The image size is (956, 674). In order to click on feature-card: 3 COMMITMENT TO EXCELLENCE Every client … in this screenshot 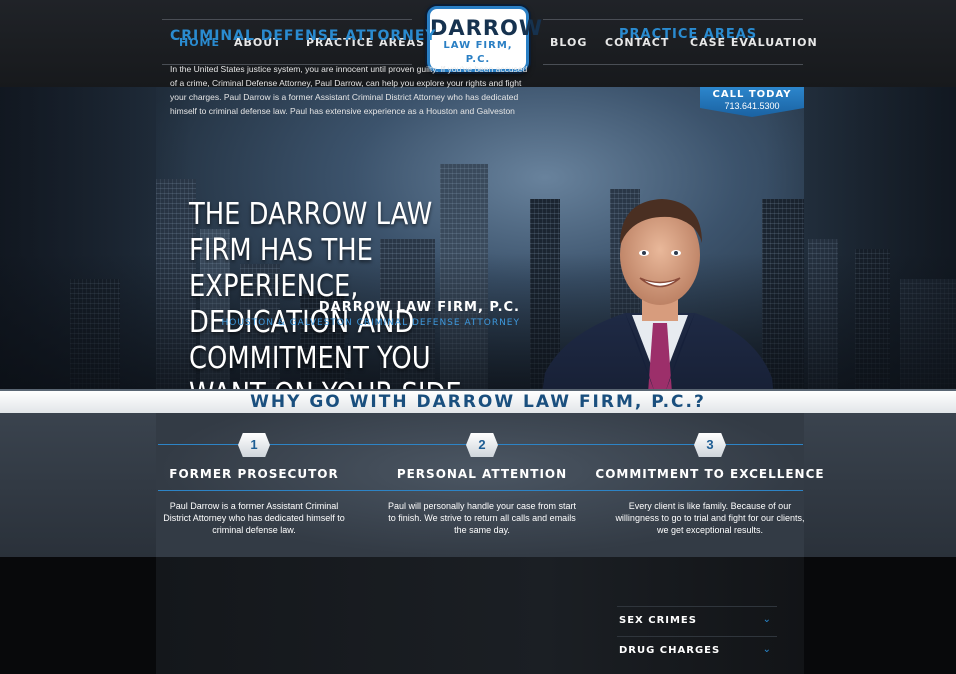, I will do `click(710, 484)`.